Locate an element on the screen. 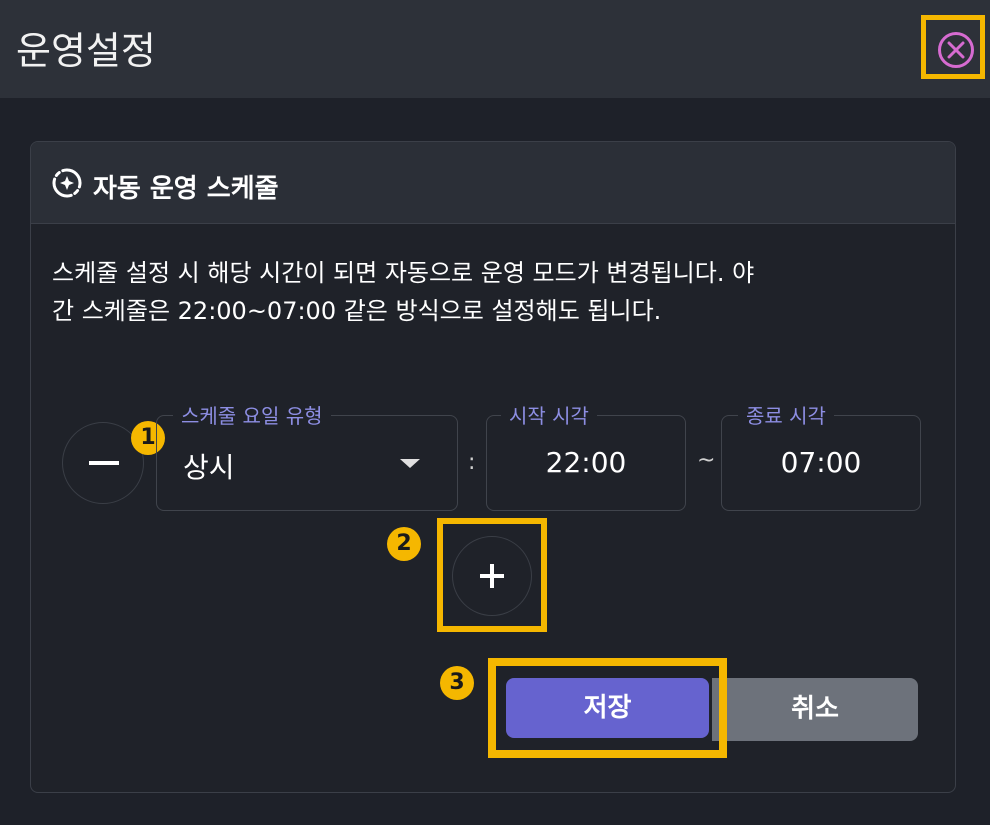 The width and height of the screenshot is (990, 825). close-circle-icon is located at coordinates (956, 50).